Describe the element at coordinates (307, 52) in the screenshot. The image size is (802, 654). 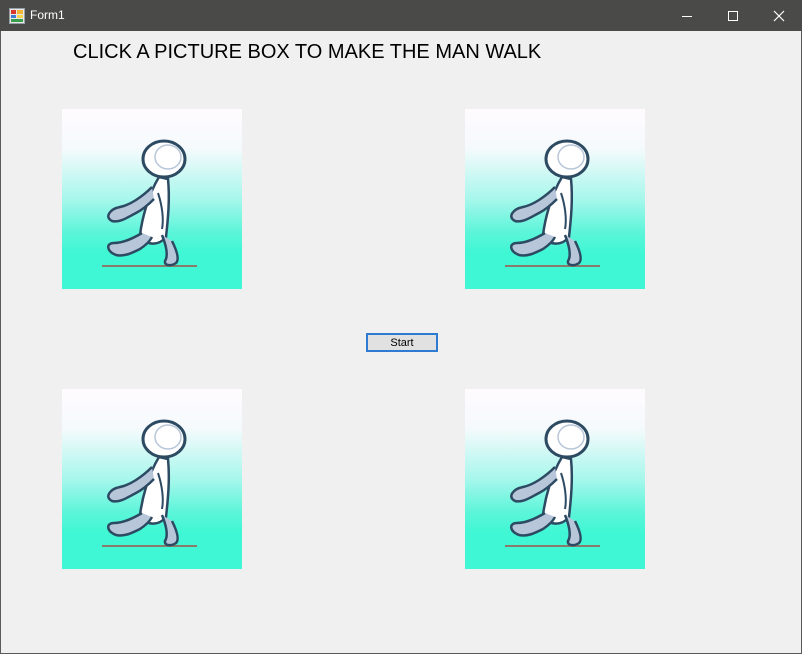
I see `instruction-heading: CLICK A PICTURE BOX TO MAKE THE MAN WALK` at that location.